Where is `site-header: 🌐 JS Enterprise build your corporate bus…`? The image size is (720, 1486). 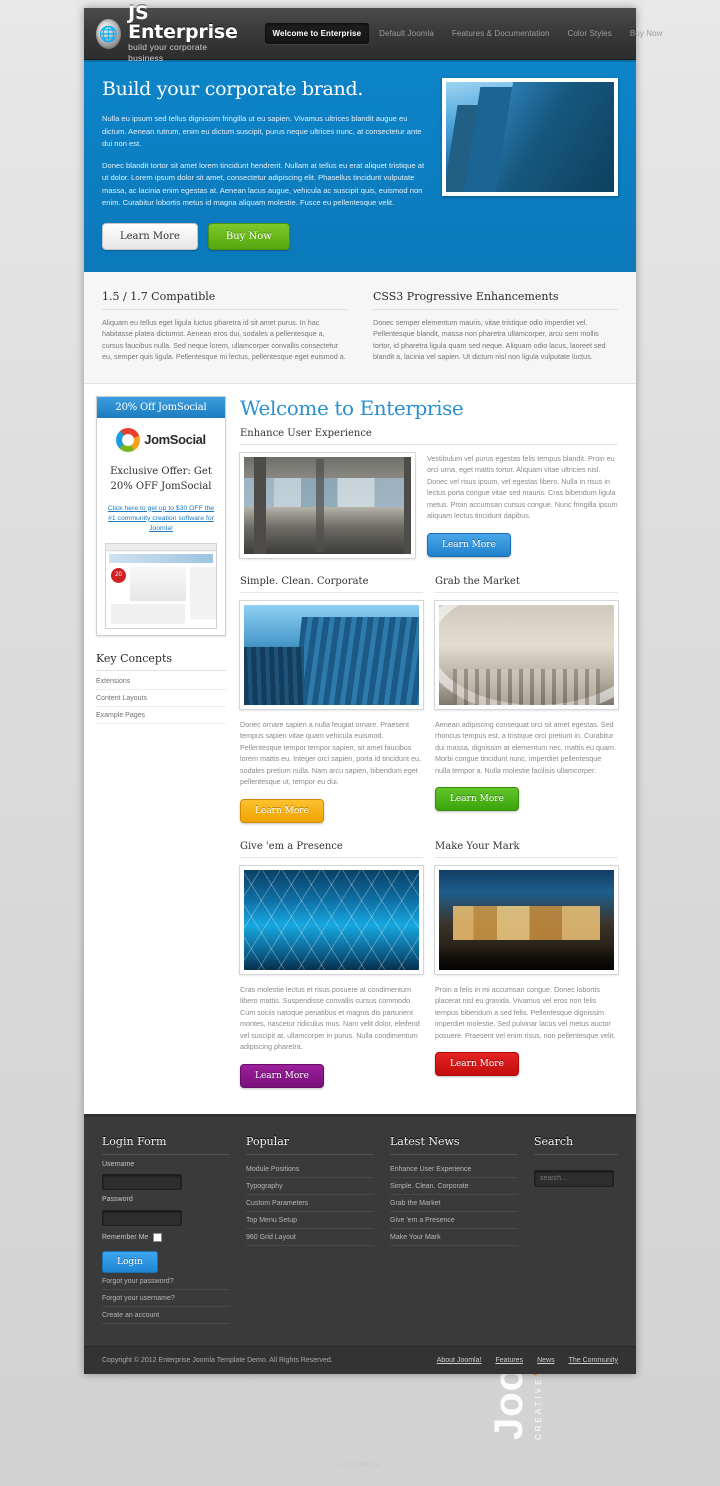
site-header: 🌐 JS Enterprise build your corporate bus… is located at coordinates (373, 33).